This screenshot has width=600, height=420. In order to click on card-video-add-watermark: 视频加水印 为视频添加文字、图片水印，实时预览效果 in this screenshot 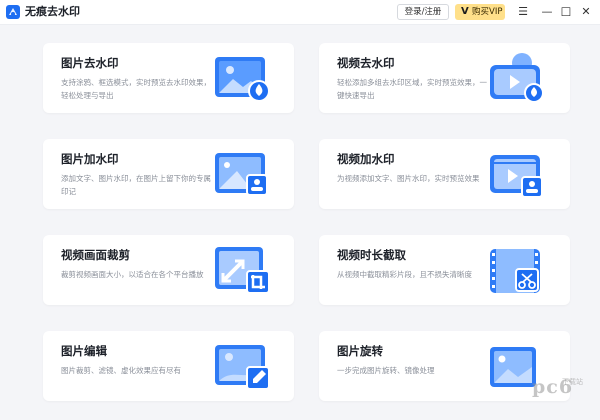, I will do `click(444, 174)`.